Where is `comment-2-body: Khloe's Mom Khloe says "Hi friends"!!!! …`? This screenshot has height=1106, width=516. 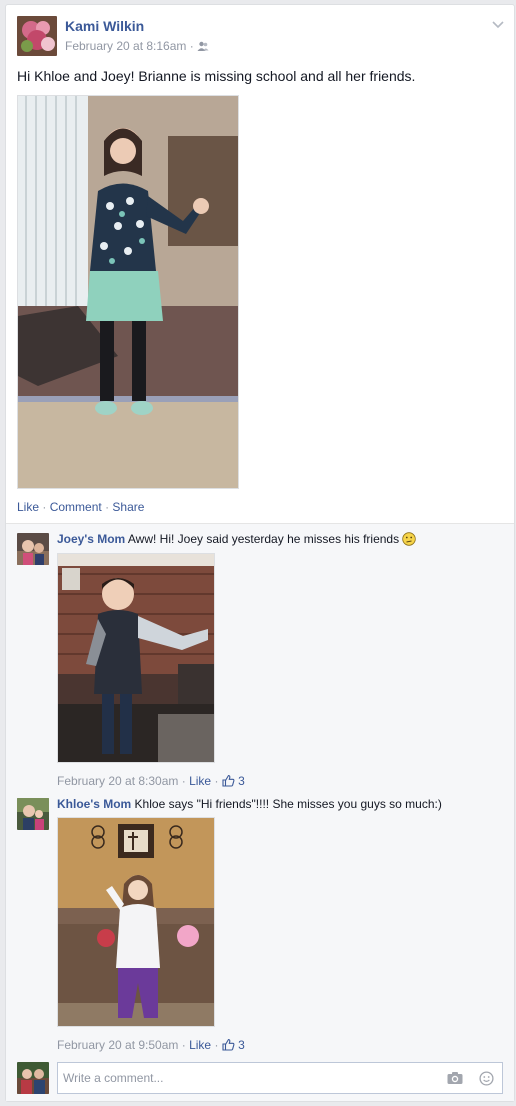
comment-2-body: Khloe's Mom Khloe says "Hi friends"!!!! … is located at coordinates (249, 804).